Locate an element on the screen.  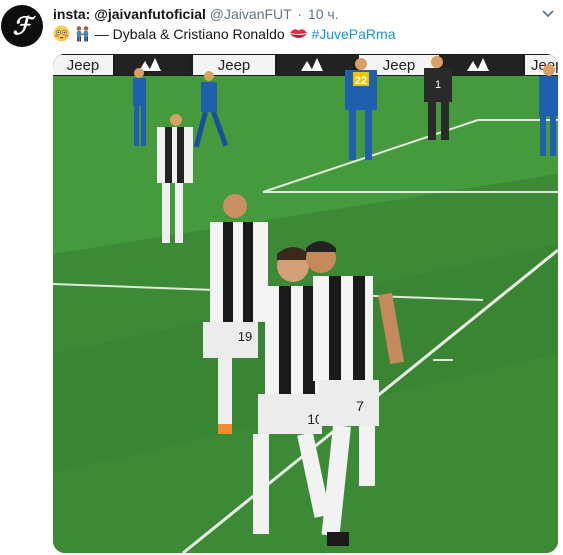
timestamp: 10 ч. is located at coordinates (323, 14).